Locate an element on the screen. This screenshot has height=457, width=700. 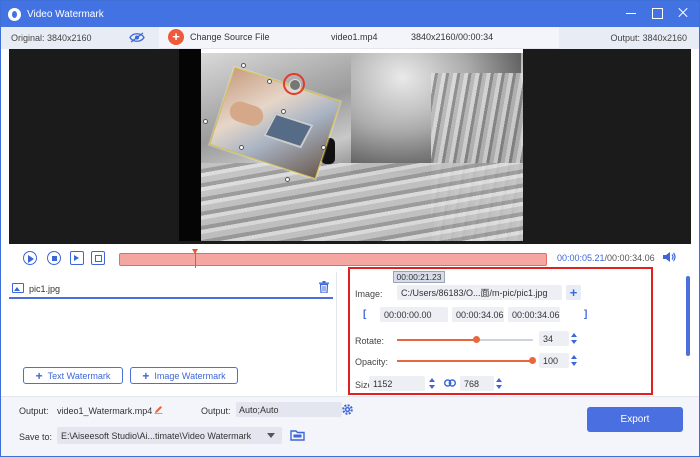
playhead-marker is located at coordinates (194, 258).